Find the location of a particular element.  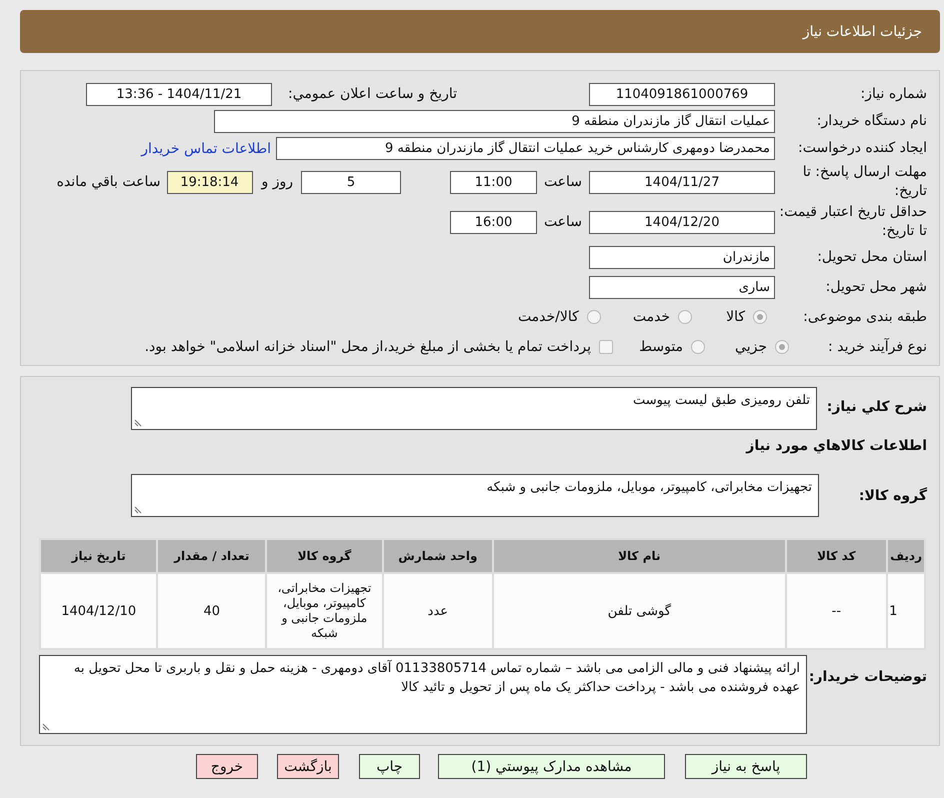

text-field: 11:00 is located at coordinates (493, 182).